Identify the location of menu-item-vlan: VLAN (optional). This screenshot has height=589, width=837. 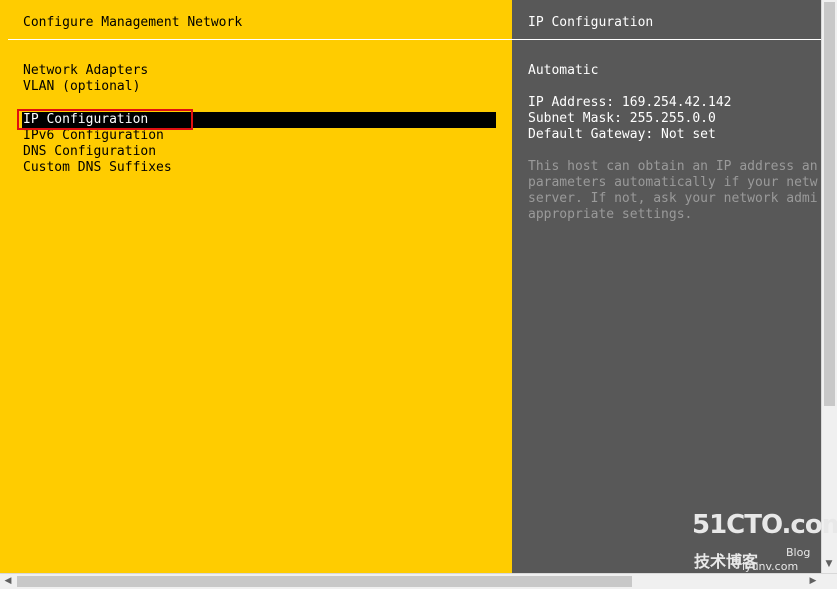
(81, 87).